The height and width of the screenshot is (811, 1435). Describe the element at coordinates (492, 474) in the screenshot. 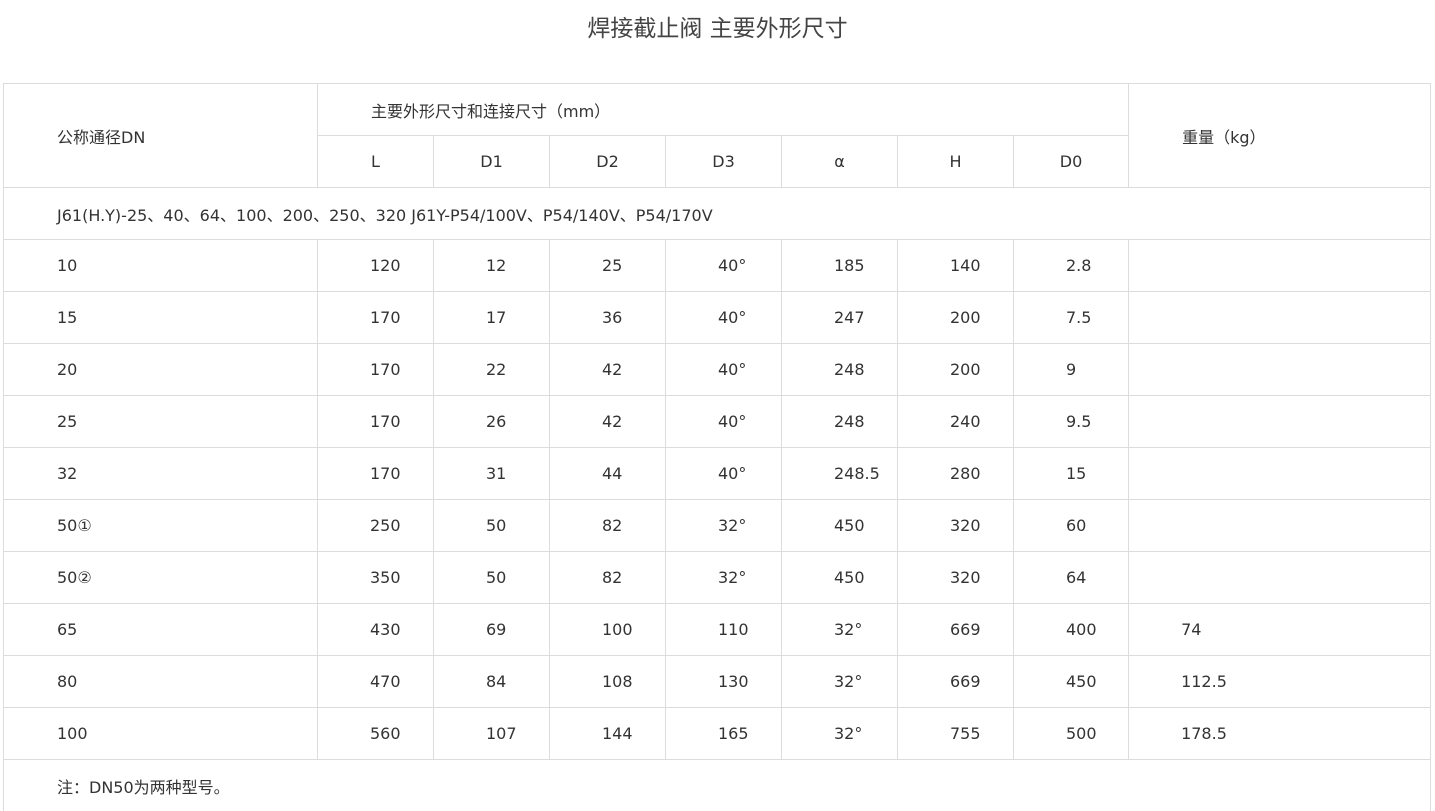

I see `value-cell: 31` at that location.